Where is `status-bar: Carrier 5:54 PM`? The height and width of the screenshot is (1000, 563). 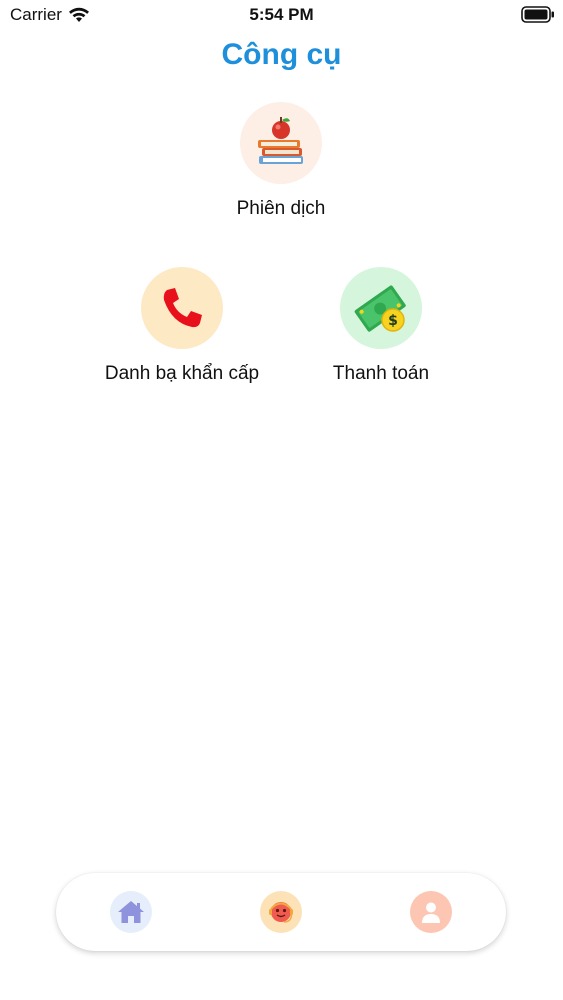 status-bar: Carrier 5:54 PM is located at coordinates (281, 15).